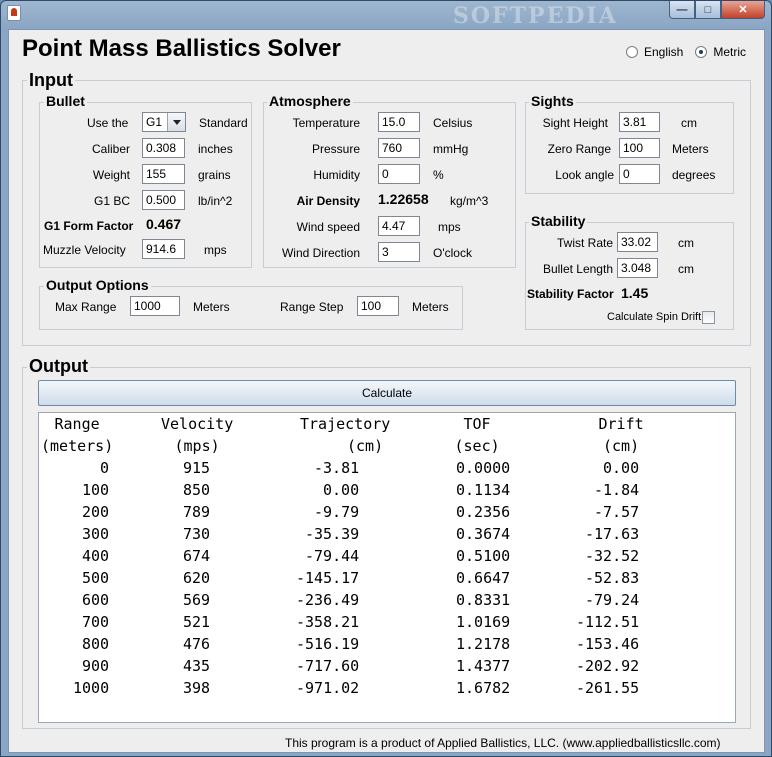 The width and height of the screenshot is (772, 757). I want to click on app-title: Point Mass Ballistics Solver, so click(181, 48).